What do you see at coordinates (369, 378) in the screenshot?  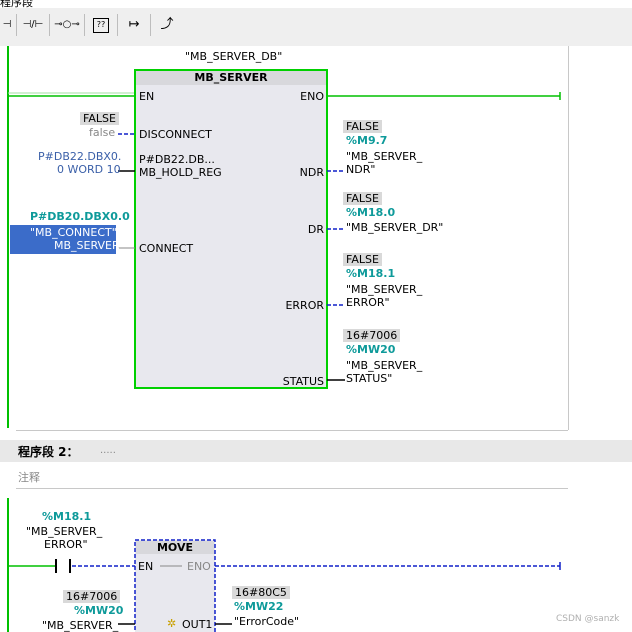 I see `status-symbol-line2: STATUS"` at bounding box center [369, 378].